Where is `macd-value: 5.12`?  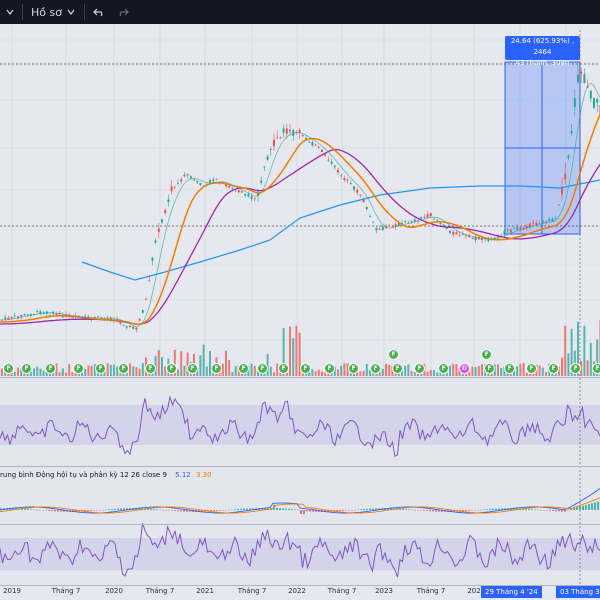 macd-value: 5.12 is located at coordinates (183, 475).